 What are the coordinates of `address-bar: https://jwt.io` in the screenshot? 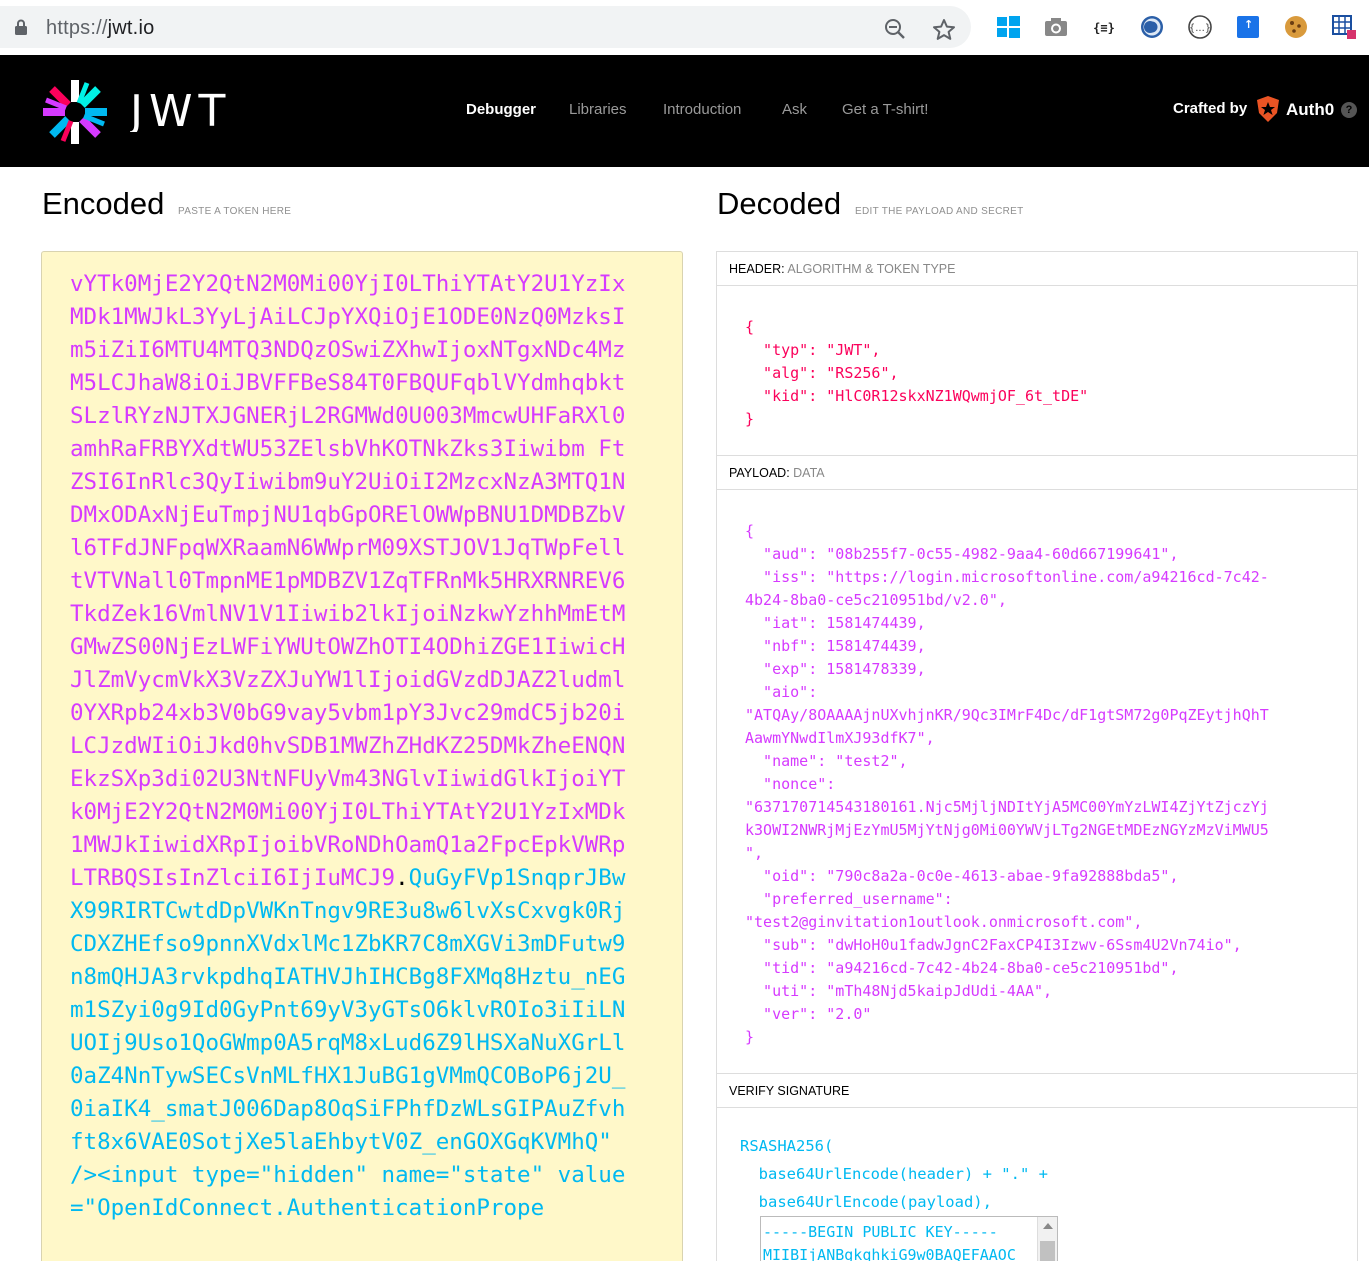 It's located at (485, 27).